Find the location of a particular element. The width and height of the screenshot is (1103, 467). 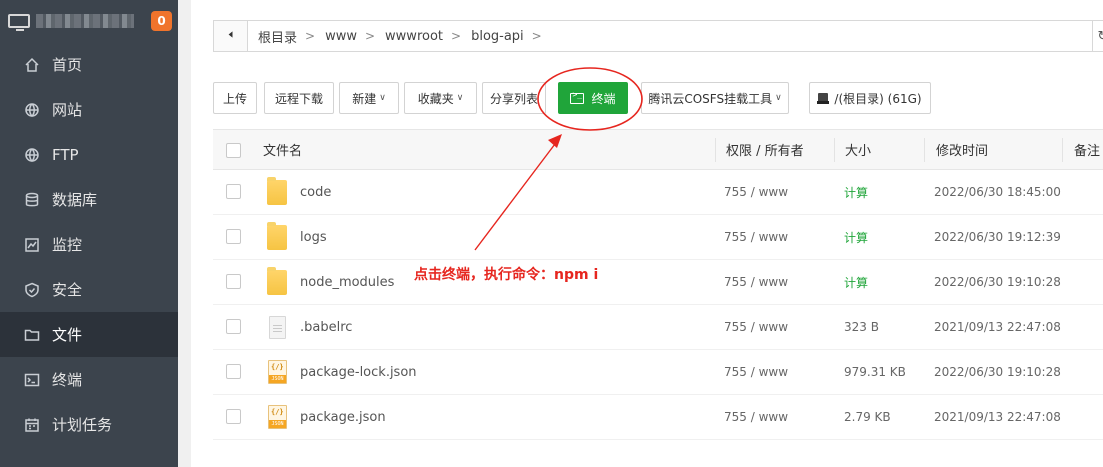

sidebar-item-website: 网站 is located at coordinates (89, 109).